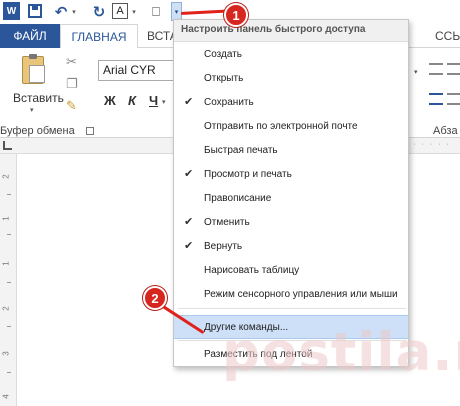  I want to click on ruler-marks: · · · · · ·, so click(428, 144).